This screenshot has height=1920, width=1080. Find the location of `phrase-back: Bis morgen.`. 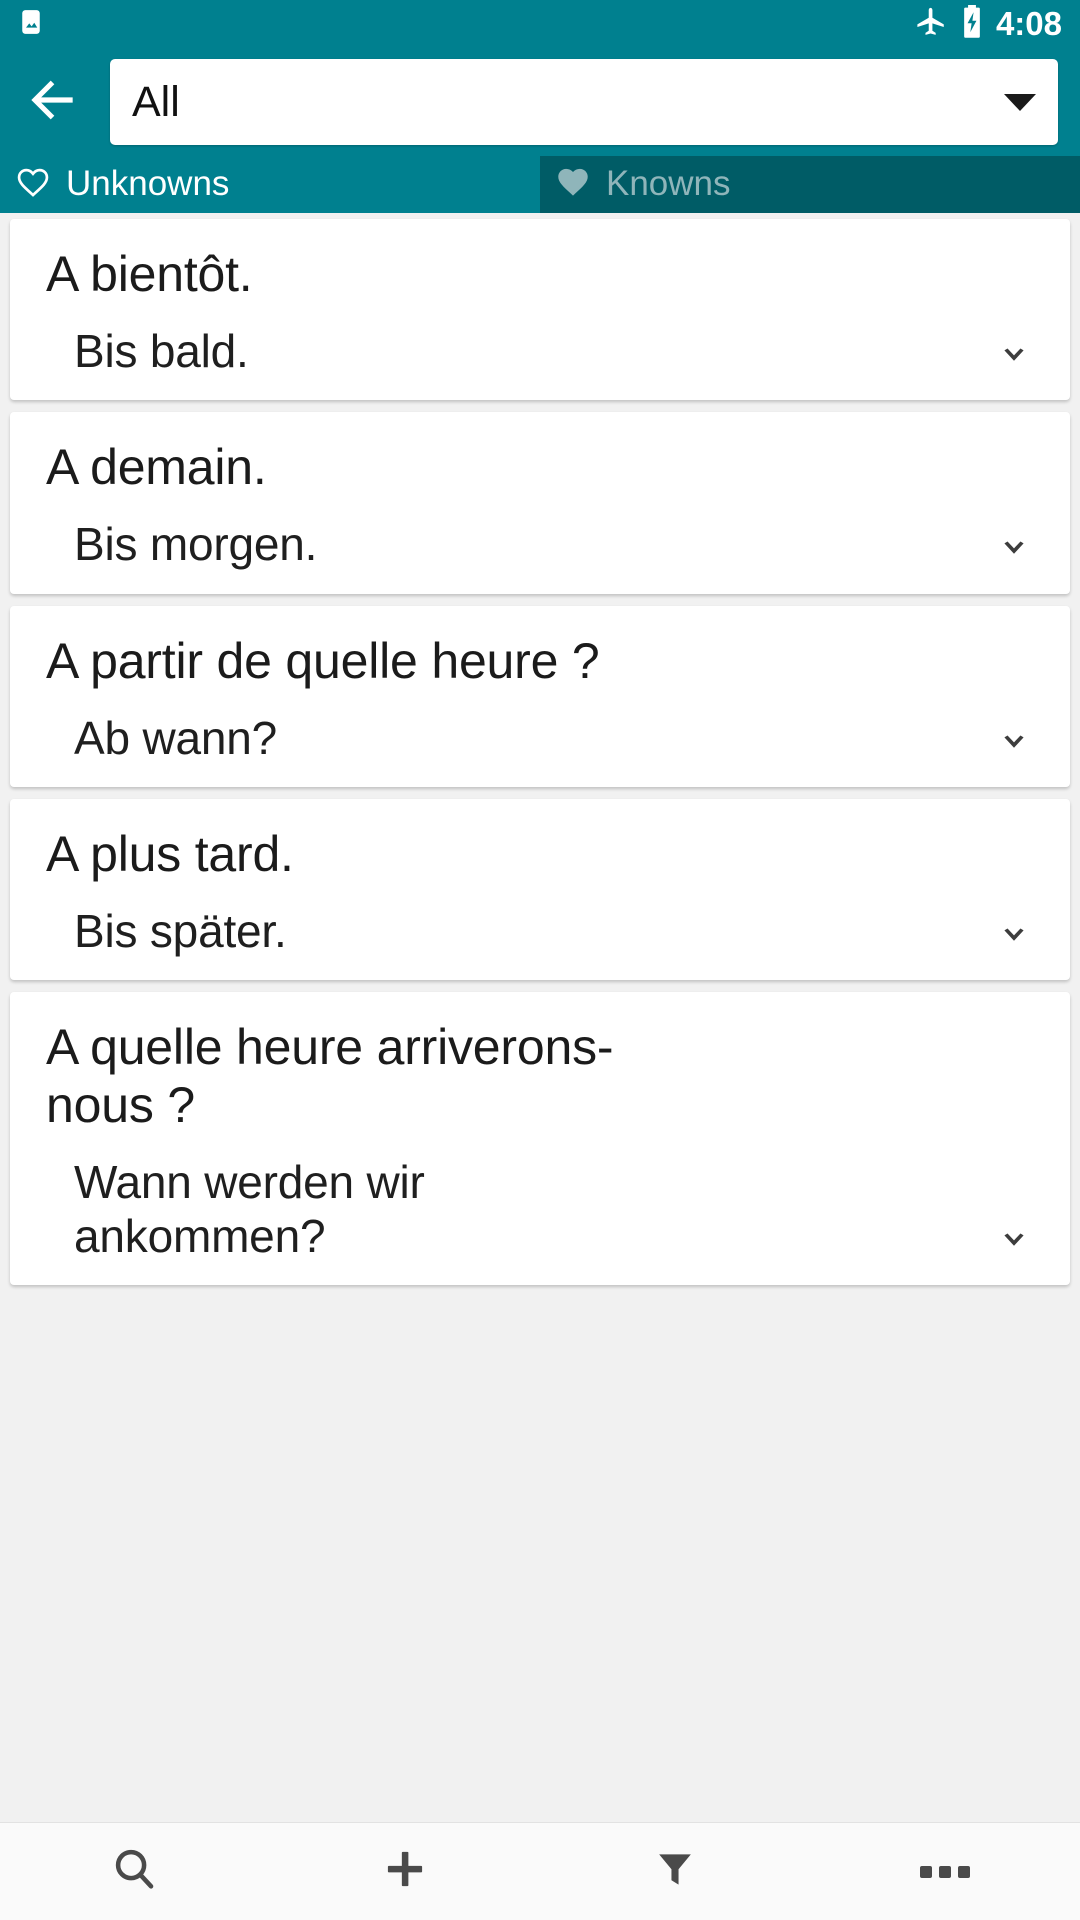

phrase-back: Bis morgen. is located at coordinates (196, 544).